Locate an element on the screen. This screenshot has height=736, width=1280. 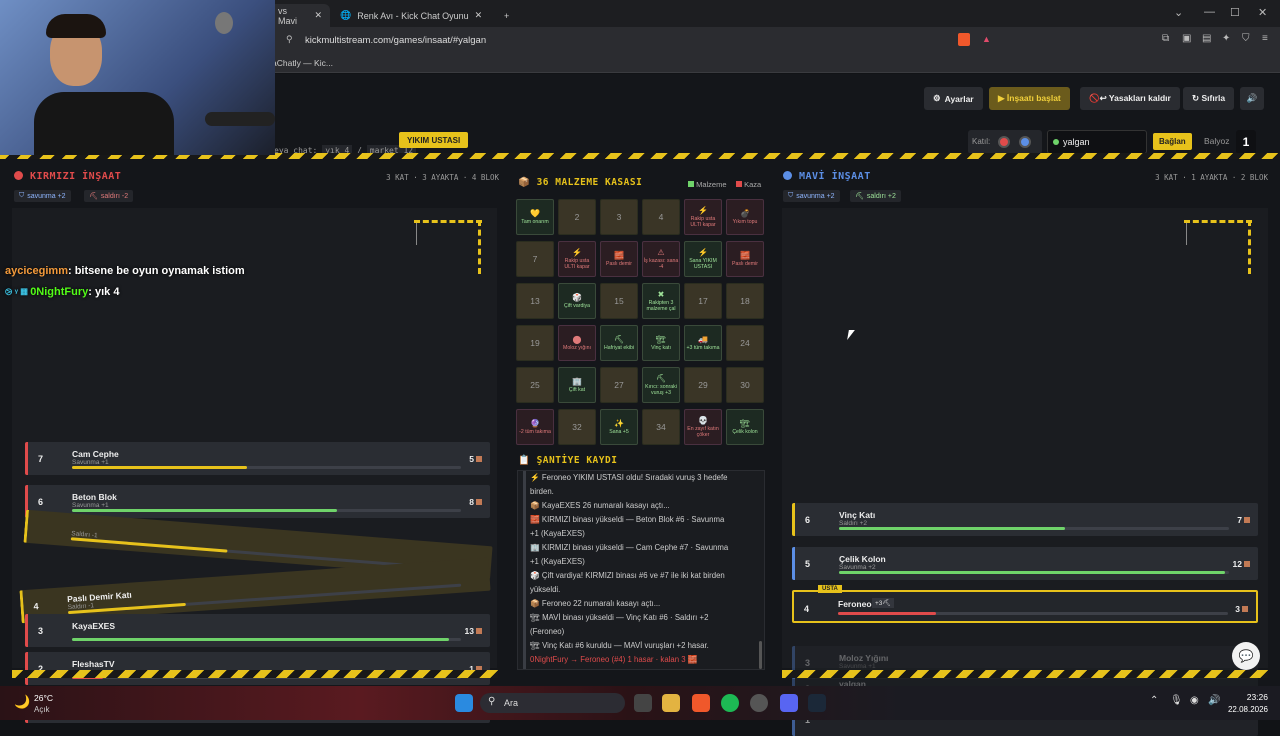
red-floor-row: 6 Beton Blok Savunma +1 8 is located at coordinates (257, 501).